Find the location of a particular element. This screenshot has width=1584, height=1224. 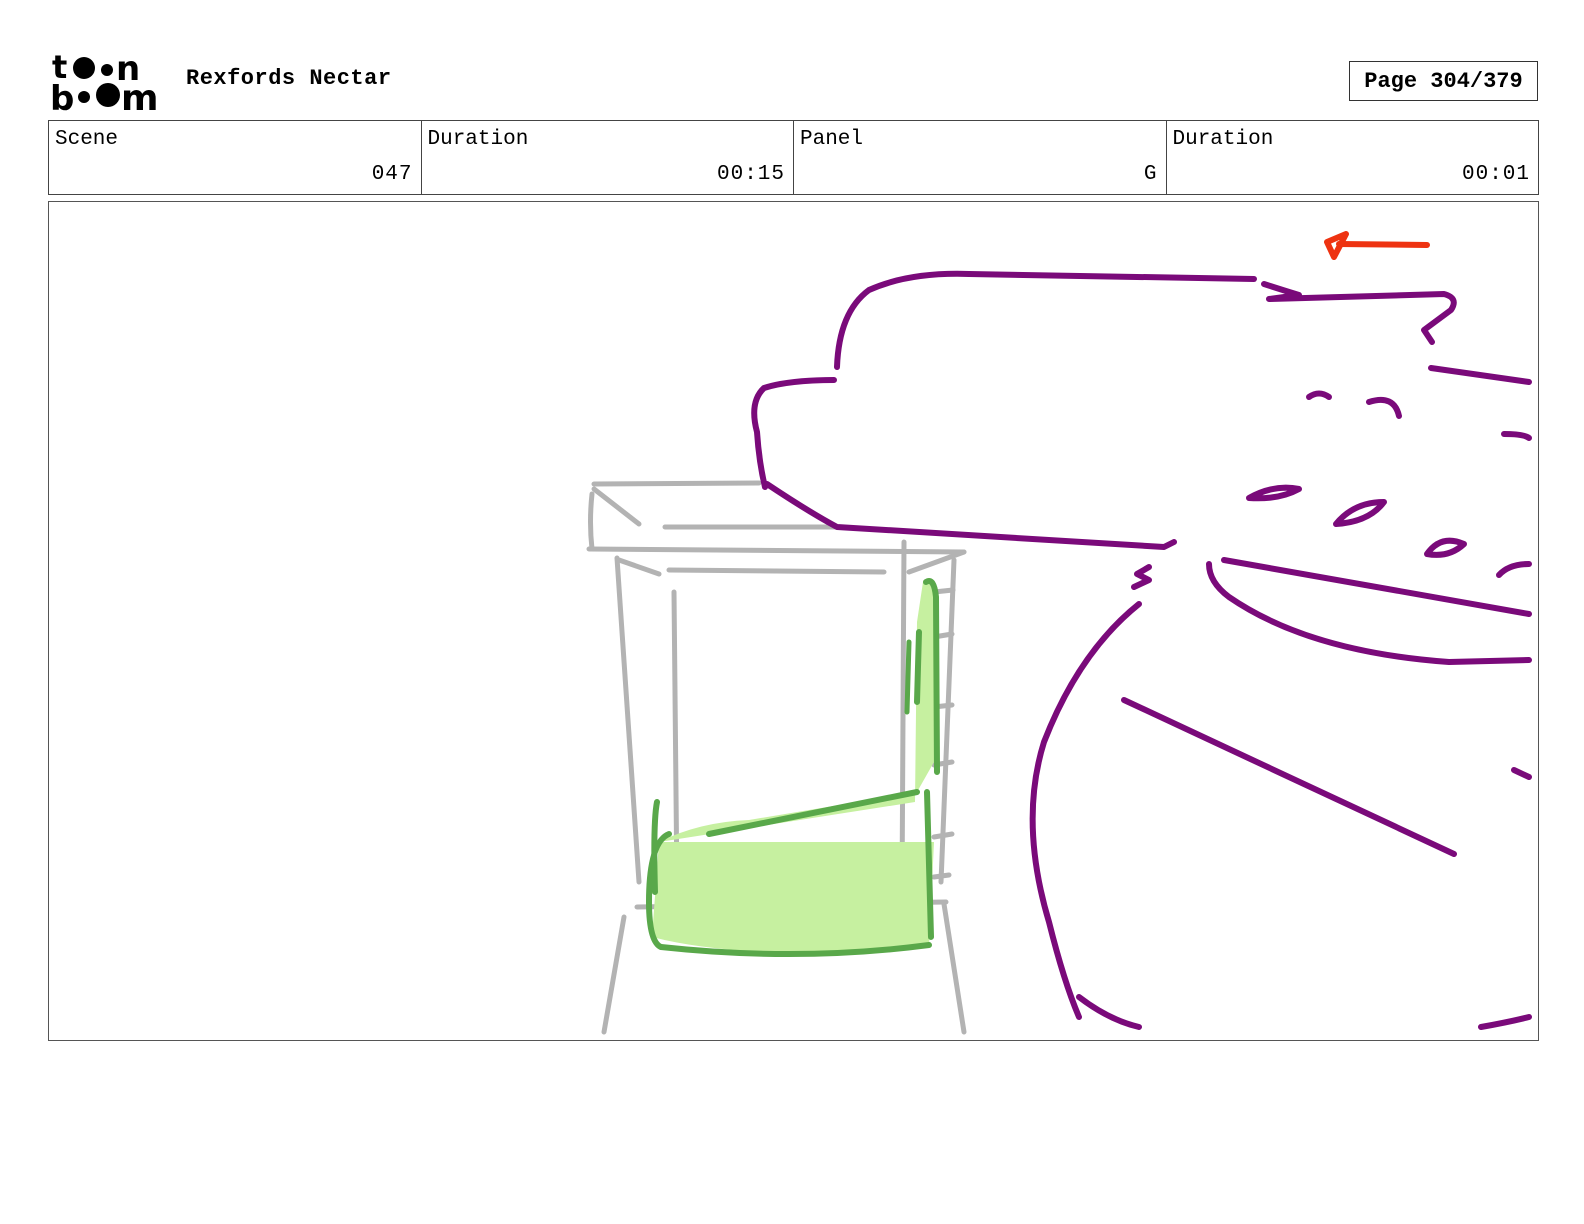

scene-duration-label: Duration is located at coordinates (478, 139).